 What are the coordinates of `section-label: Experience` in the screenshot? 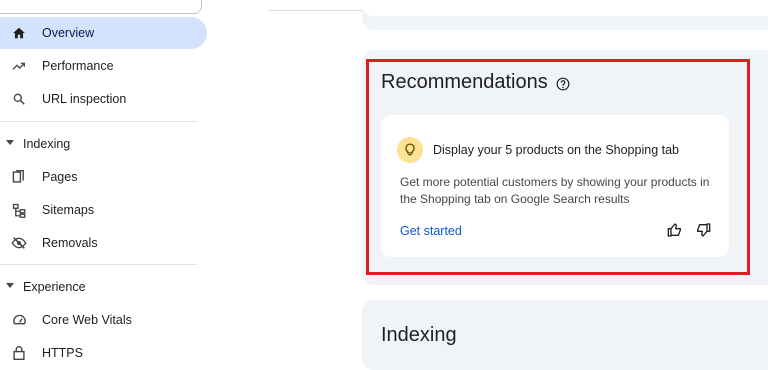 It's located at (54, 287).